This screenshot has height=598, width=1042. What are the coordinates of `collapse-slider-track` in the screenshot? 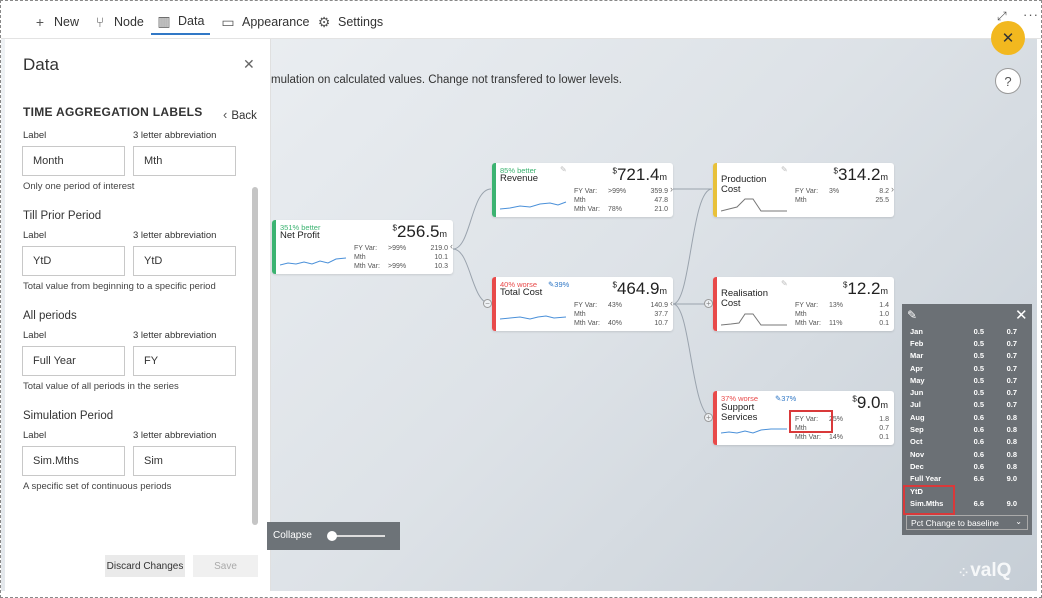 It's located at (357, 536).